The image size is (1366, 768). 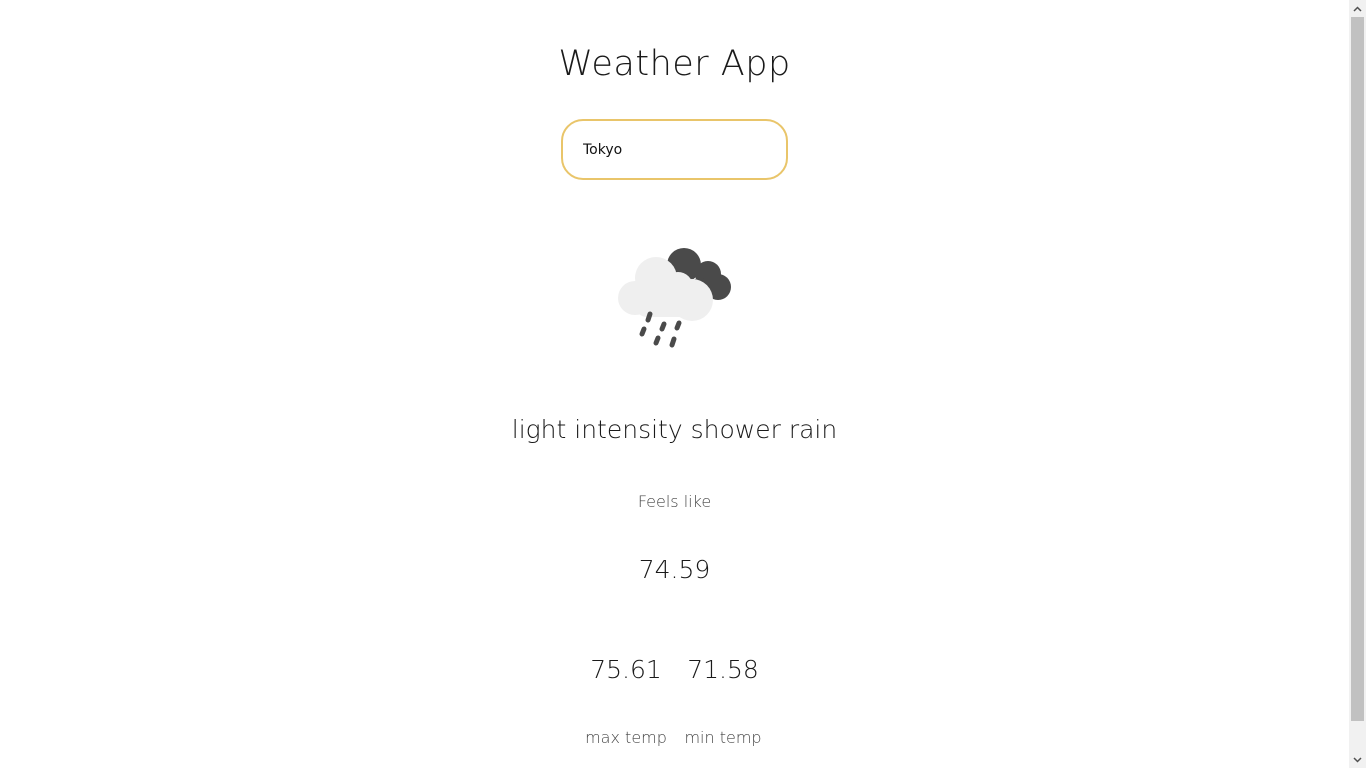 I want to click on vertical-scrollbar, so click(x=1357, y=384).